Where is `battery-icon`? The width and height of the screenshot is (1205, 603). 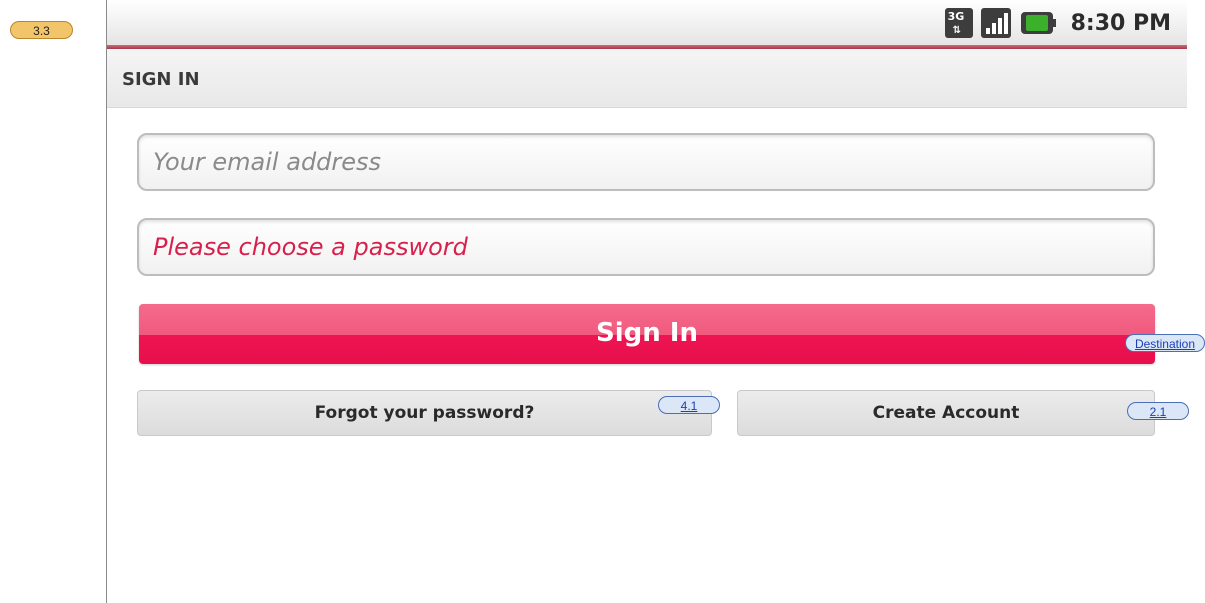 battery-icon is located at coordinates (1038, 23).